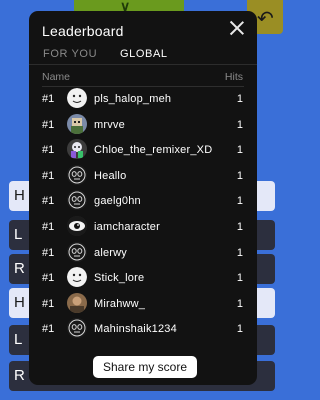 The image size is (320, 400). Describe the element at coordinates (110, 252) in the screenshot. I see `username-label: alerwy` at that location.